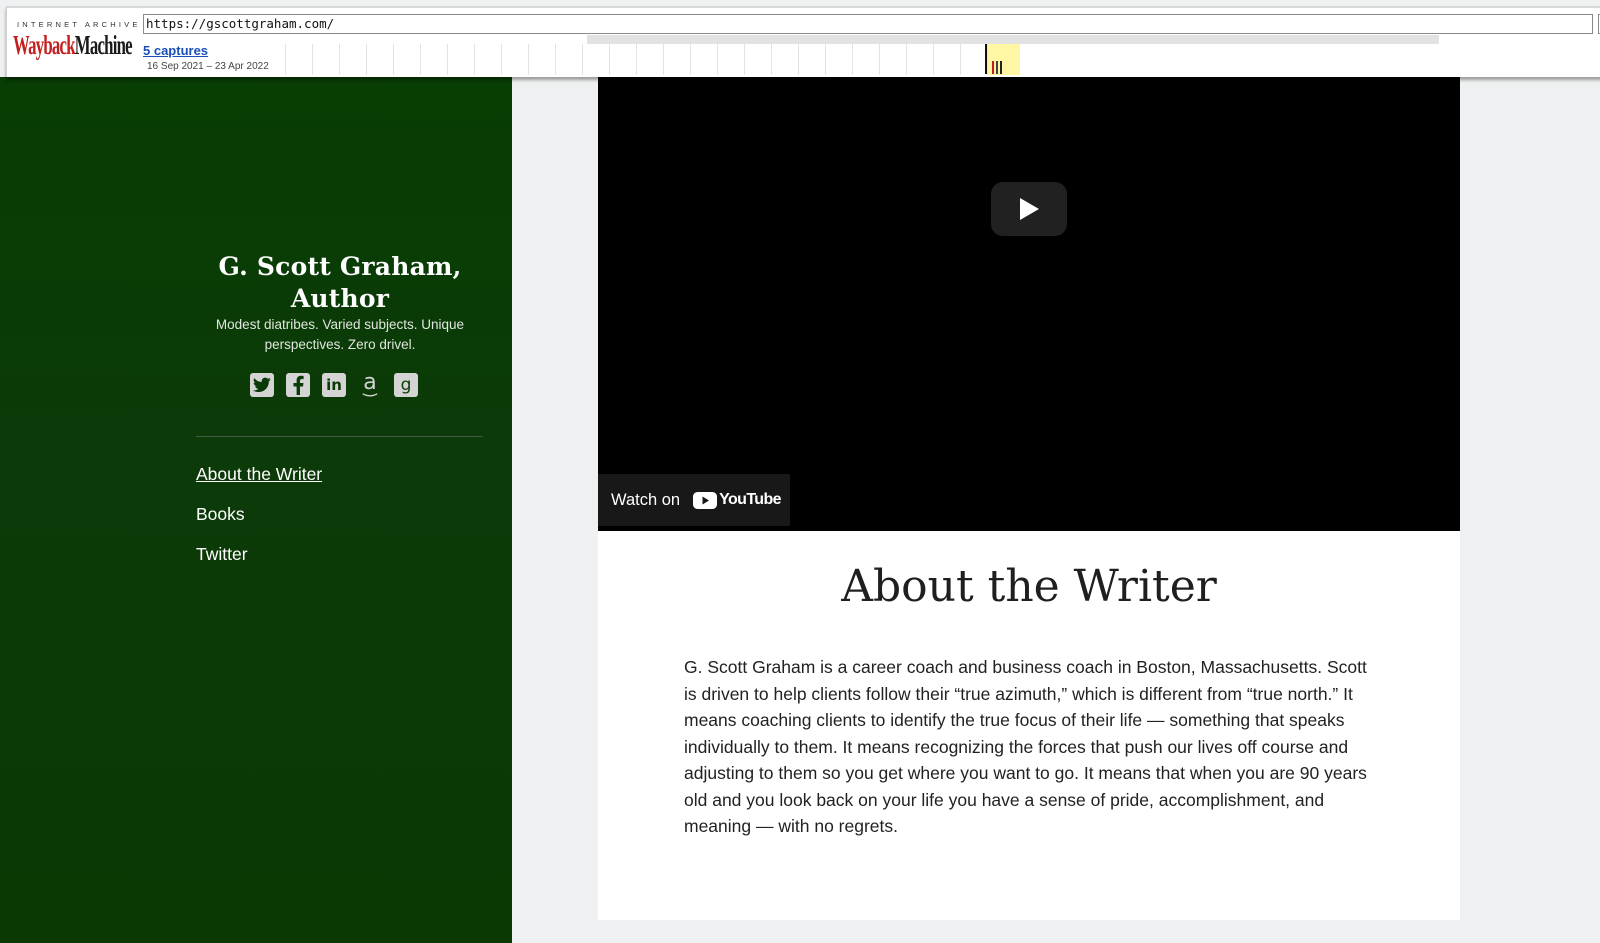  I want to click on sparkline-header, so click(1013, 39).